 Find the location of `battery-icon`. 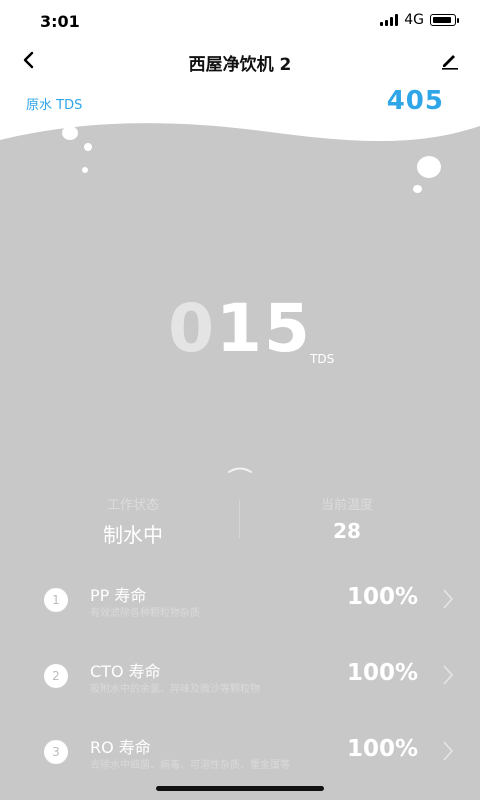

battery-icon is located at coordinates (444, 20).